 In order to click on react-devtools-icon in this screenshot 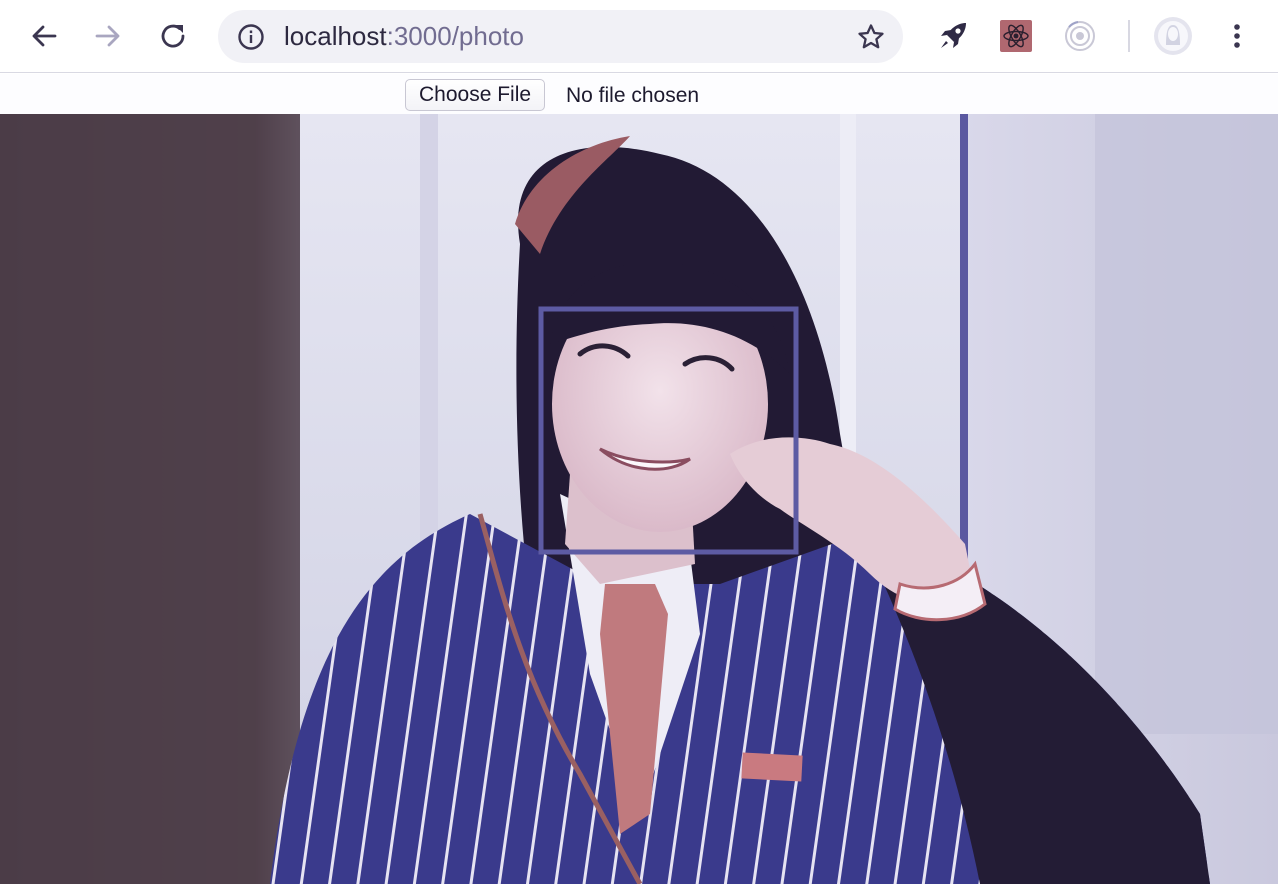, I will do `click(1016, 36)`.